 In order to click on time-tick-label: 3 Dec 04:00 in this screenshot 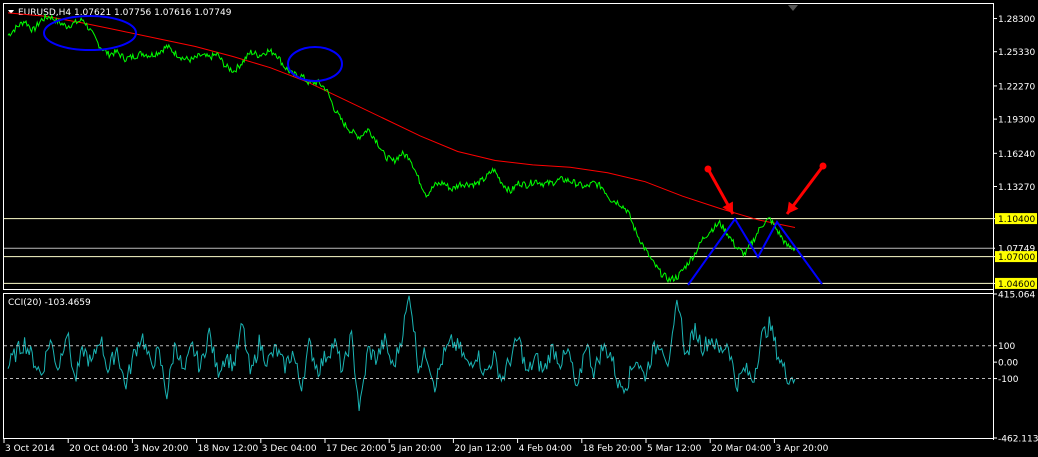, I will do `click(289, 449)`.